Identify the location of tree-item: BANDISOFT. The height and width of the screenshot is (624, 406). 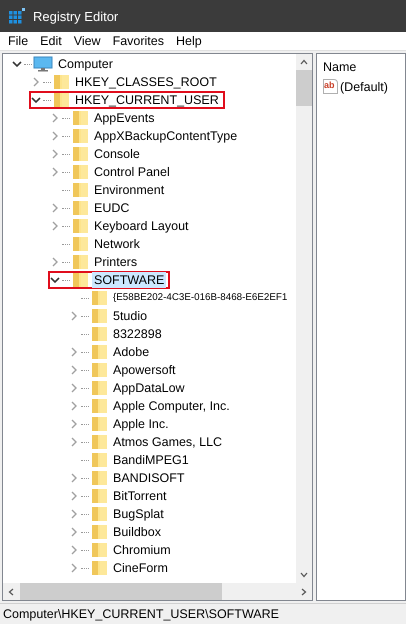
(149, 478).